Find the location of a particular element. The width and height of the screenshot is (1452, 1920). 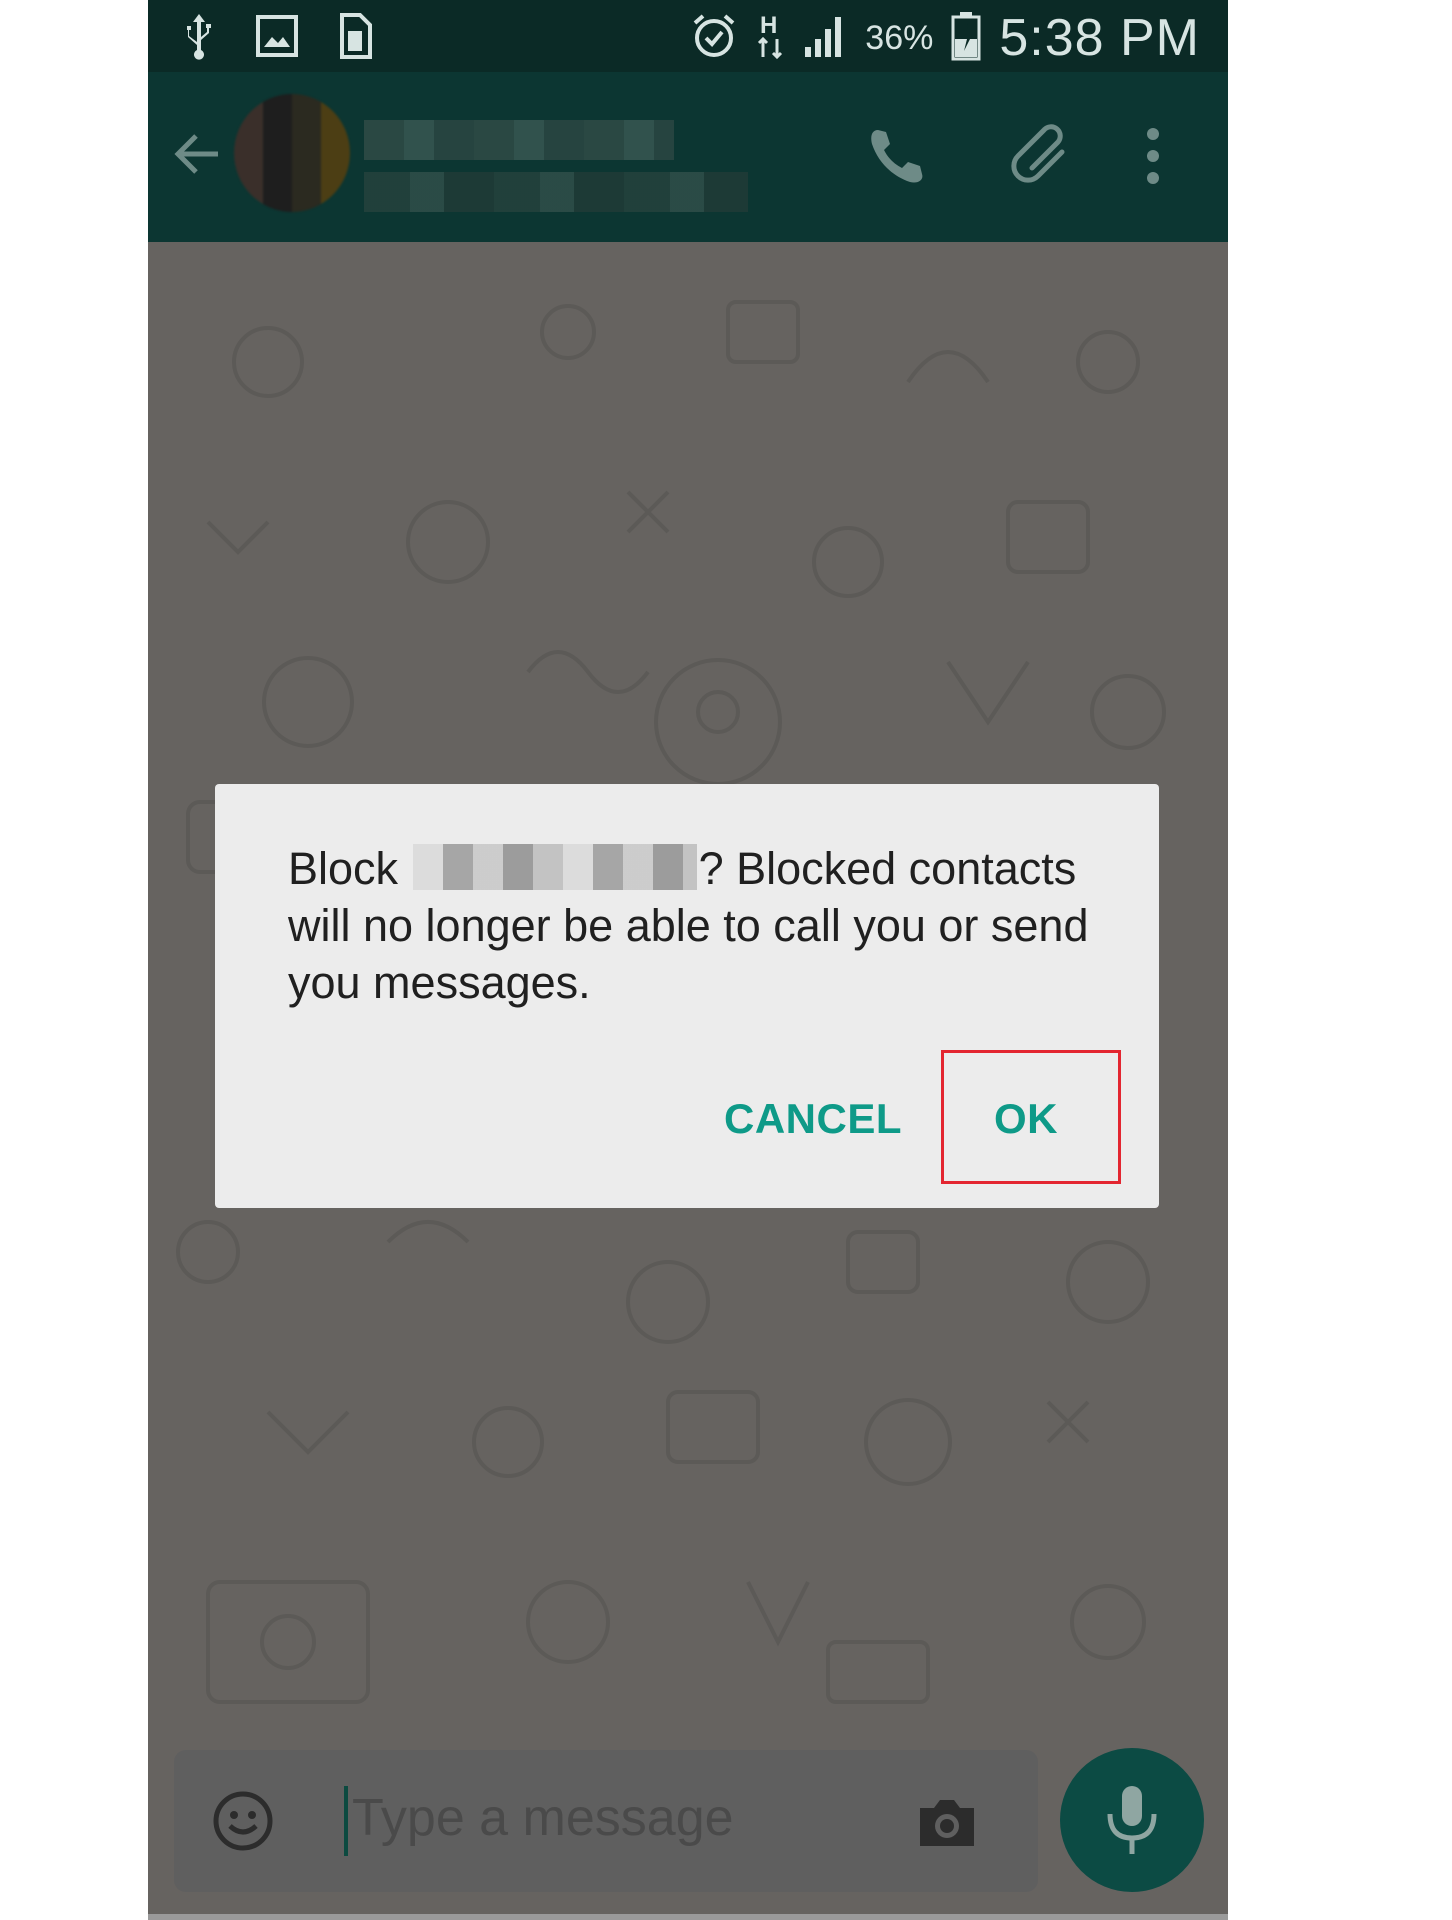

mic-button is located at coordinates (1132, 1820).